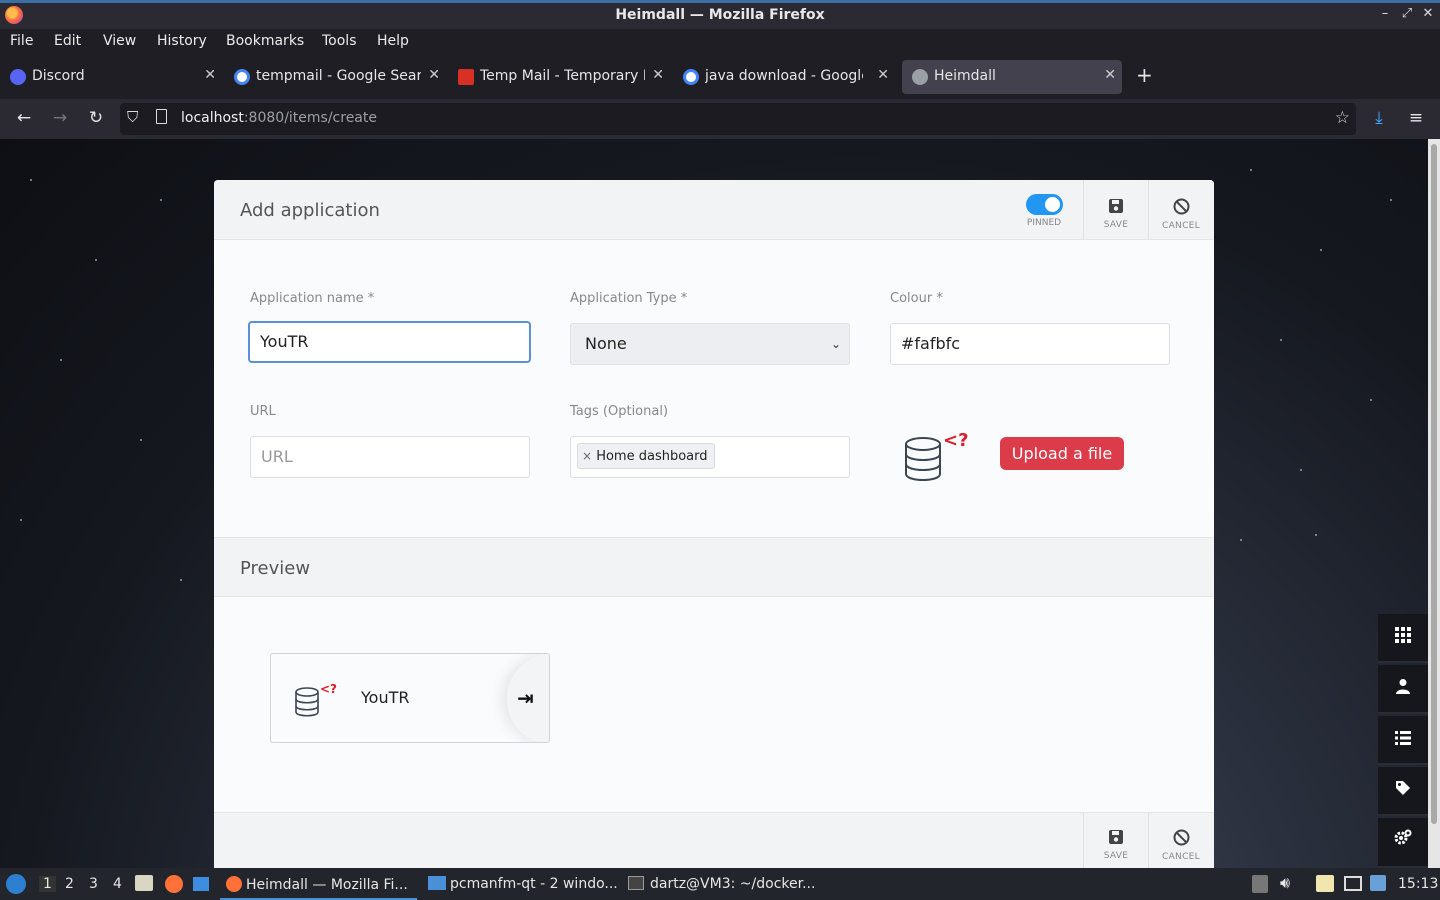 The height and width of the screenshot is (900, 1440). What do you see at coordinates (174, 884) in the screenshot?
I see `firefox-launcher-icon` at bounding box center [174, 884].